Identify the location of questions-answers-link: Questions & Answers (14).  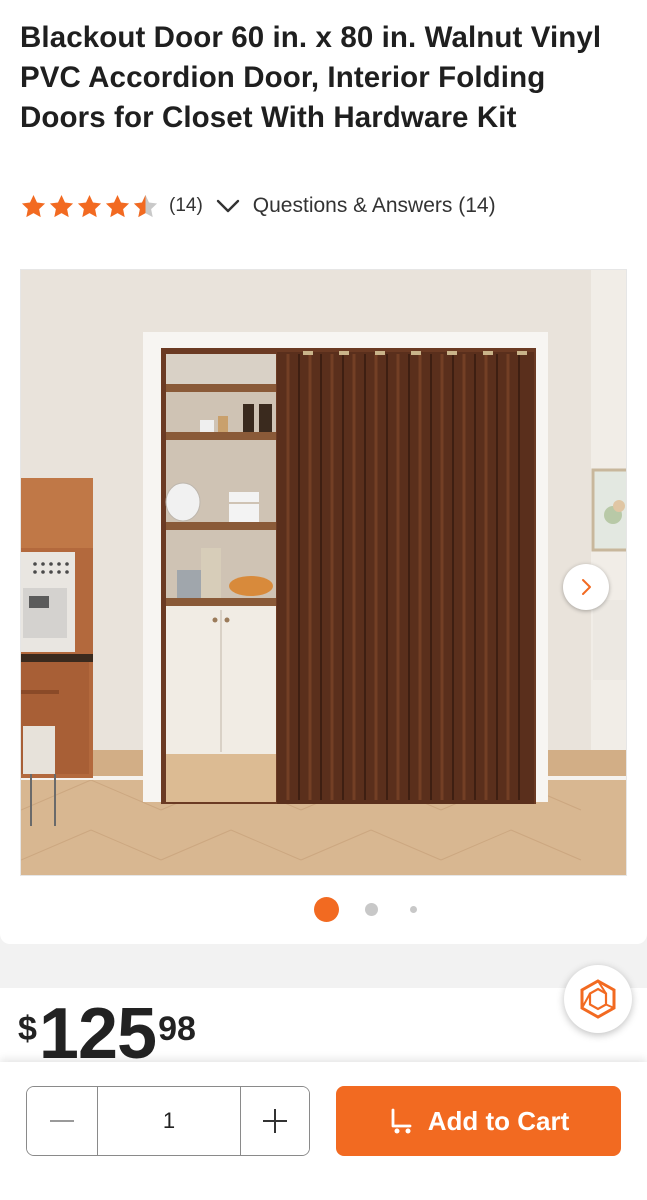
(374, 206).